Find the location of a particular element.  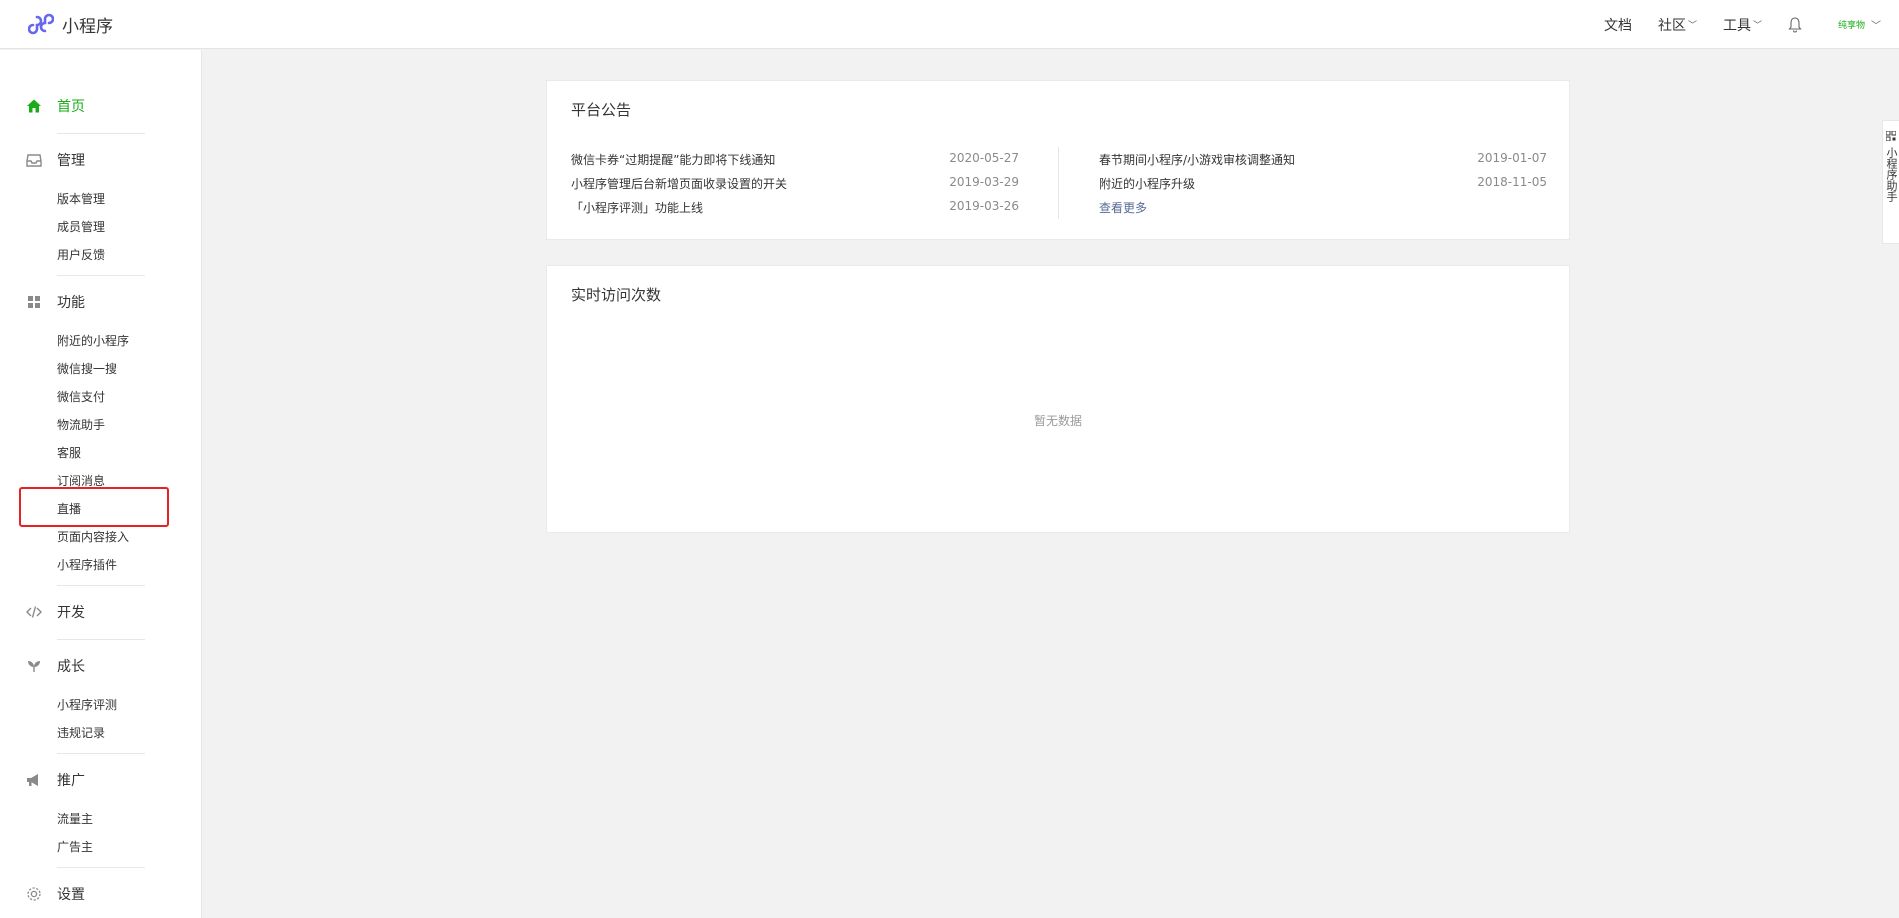

sidebar-item-review: 小程序评测 is located at coordinates (87, 705).